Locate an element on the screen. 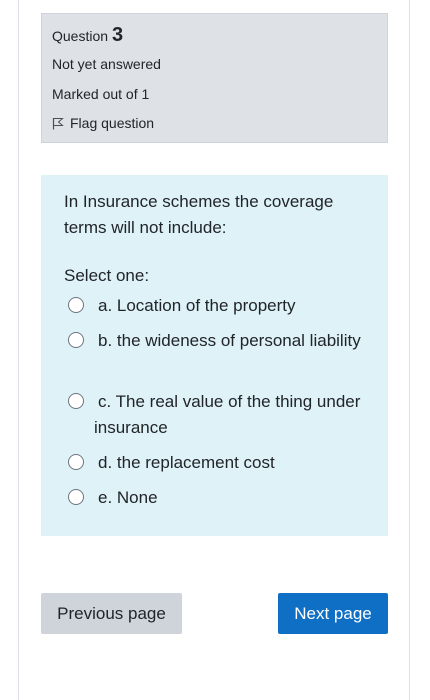 Image resolution: width=430 pixels, height=700 pixels. answer-option-d: d. the replacement cost is located at coordinates (218, 463).